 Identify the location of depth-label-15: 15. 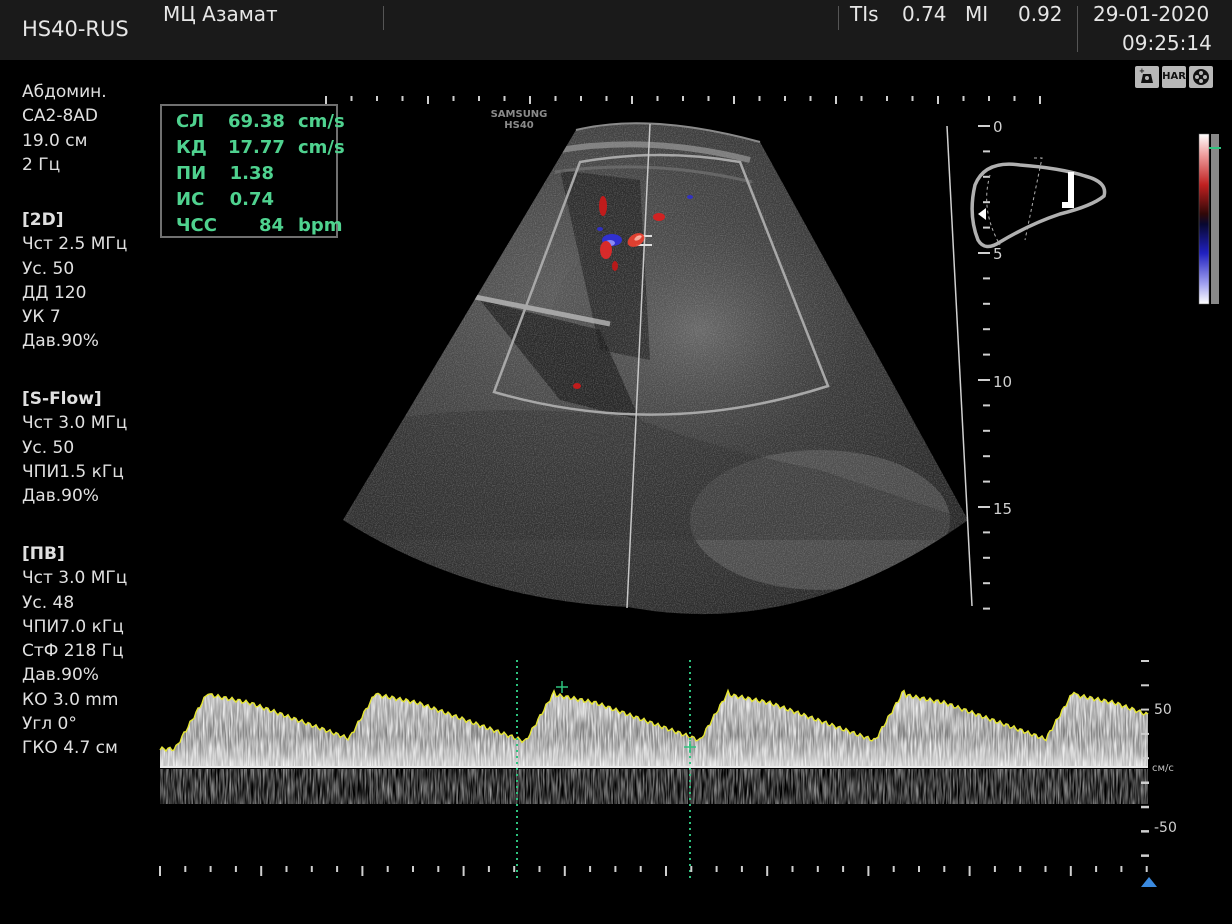
(1002, 509).